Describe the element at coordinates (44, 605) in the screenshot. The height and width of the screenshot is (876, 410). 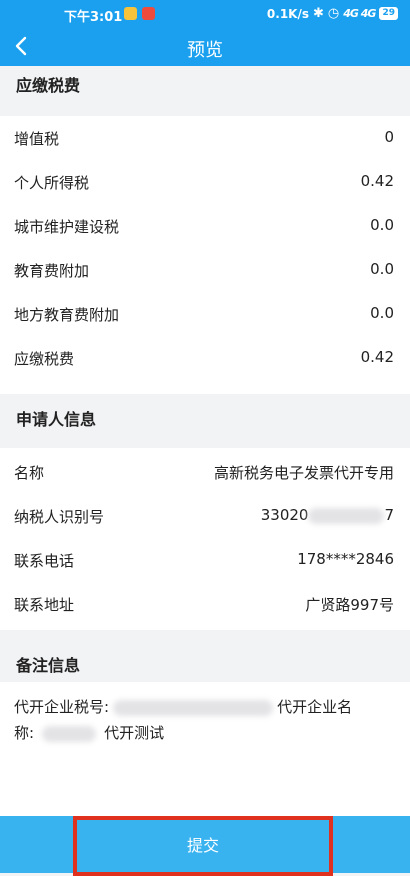
I see `row-label: 联系地址` at that location.